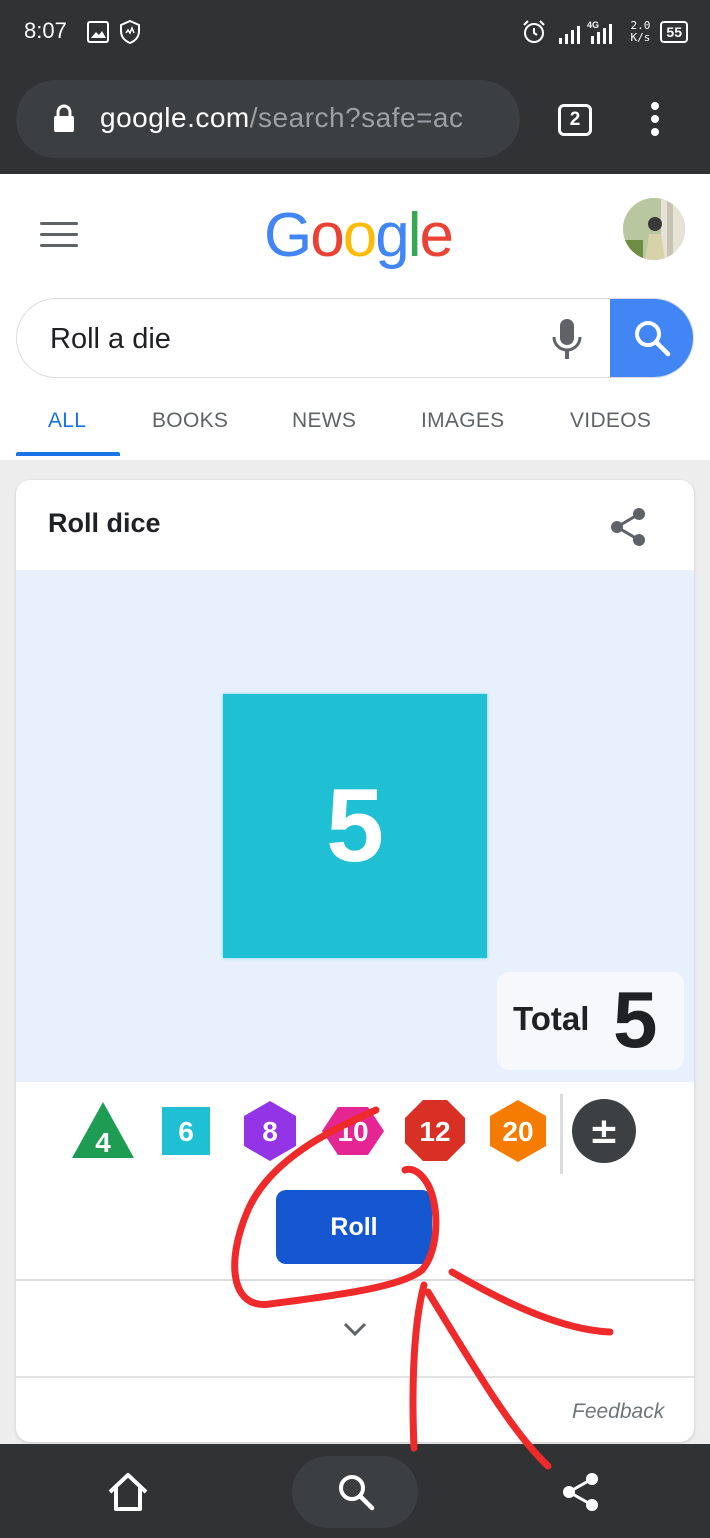  I want to click on d8-label: 8, so click(270, 1131).